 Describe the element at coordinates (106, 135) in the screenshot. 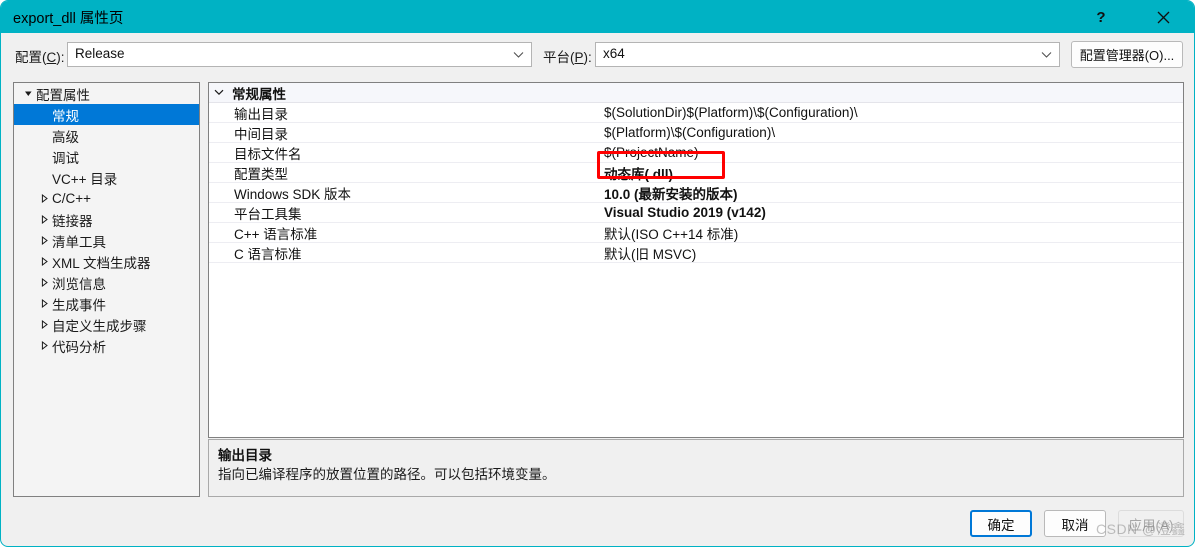

I see `sidebar-item-2: 高级` at that location.